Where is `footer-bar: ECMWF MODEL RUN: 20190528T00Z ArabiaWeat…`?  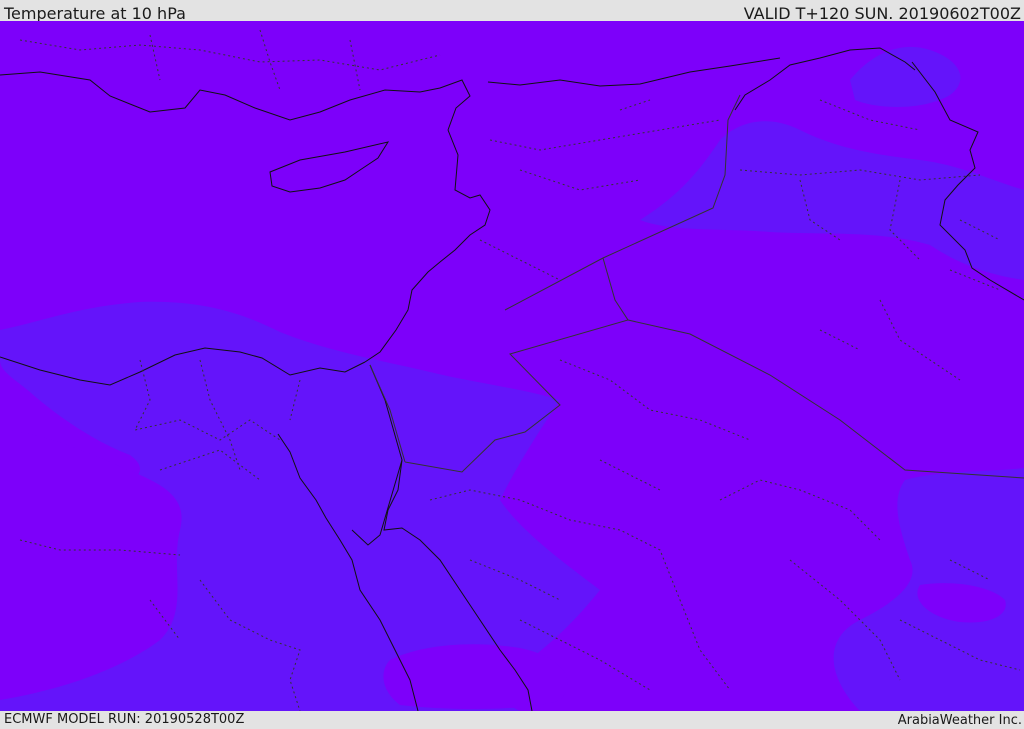 footer-bar: ECMWF MODEL RUN: 20190528T00Z ArabiaWeat… is located at coordinates (512, 720).